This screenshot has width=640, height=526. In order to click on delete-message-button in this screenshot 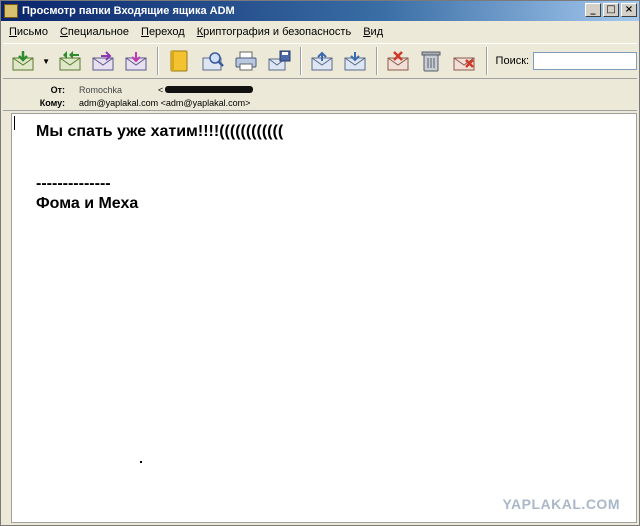, I will do `click(464, 61)`.